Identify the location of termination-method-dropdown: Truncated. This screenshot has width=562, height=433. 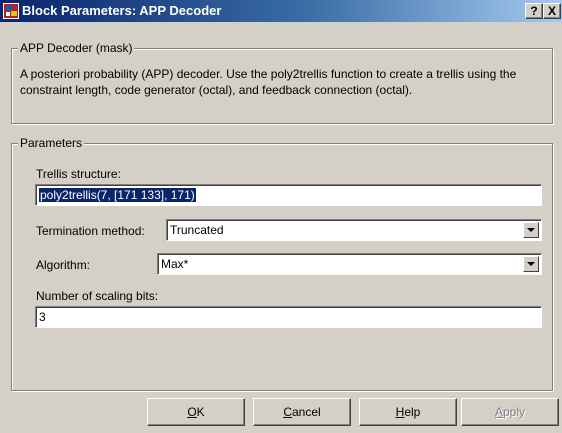
(354, 230).